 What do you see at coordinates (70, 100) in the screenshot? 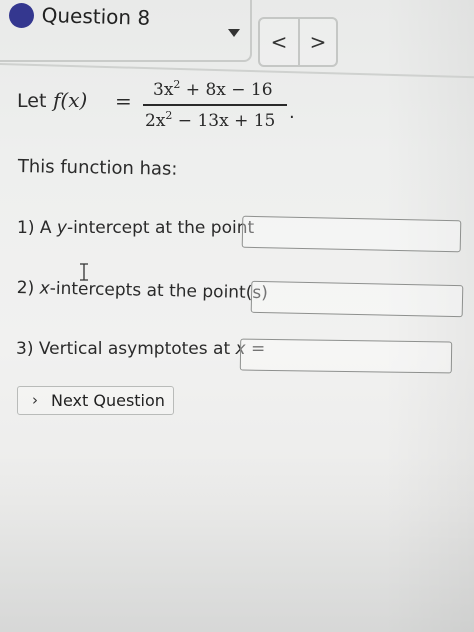
I see `function-lhs: f(x)` at bounding box center [70, 100].